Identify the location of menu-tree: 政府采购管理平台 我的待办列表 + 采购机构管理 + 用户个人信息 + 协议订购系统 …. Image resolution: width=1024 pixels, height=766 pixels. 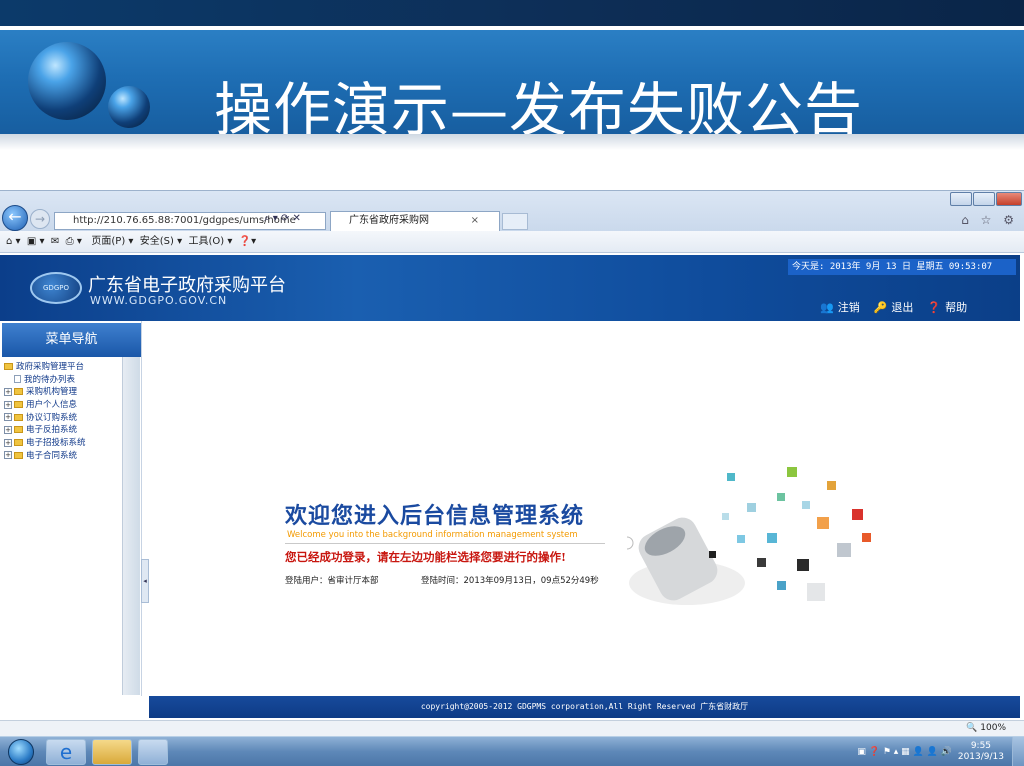
(45, 412).